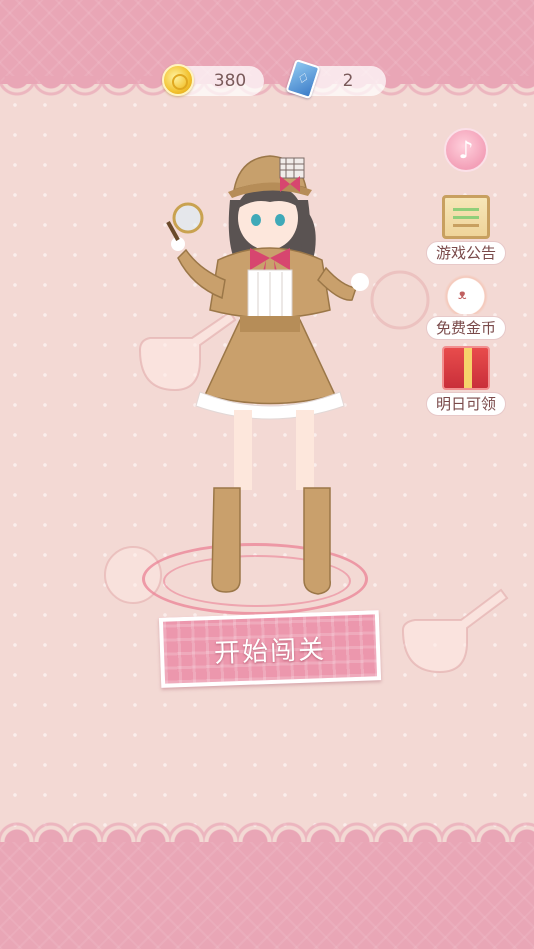  I want to click on coin-icon, so click(178, 80).